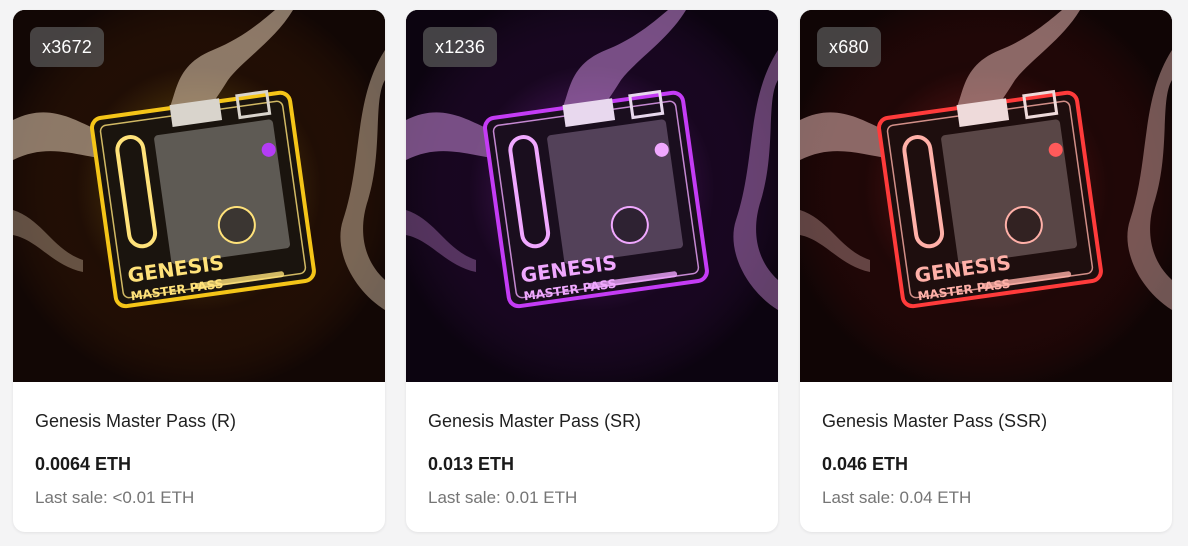 The width and height of the screenshot is (1188, 546). What do you see at coordinates (986, 421) in the screenshot?
I see `nft-name: Genesis Master Pass (SSR)` at bounding box center [986, 421].